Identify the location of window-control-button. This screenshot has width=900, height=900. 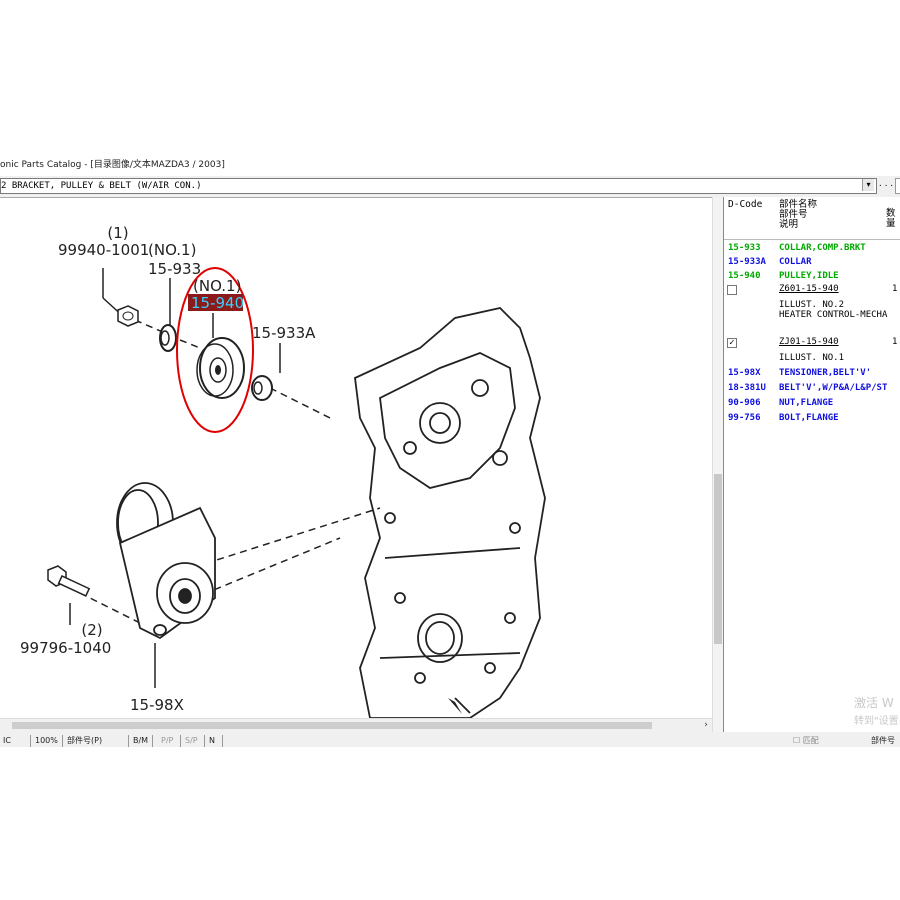
(897, 186).